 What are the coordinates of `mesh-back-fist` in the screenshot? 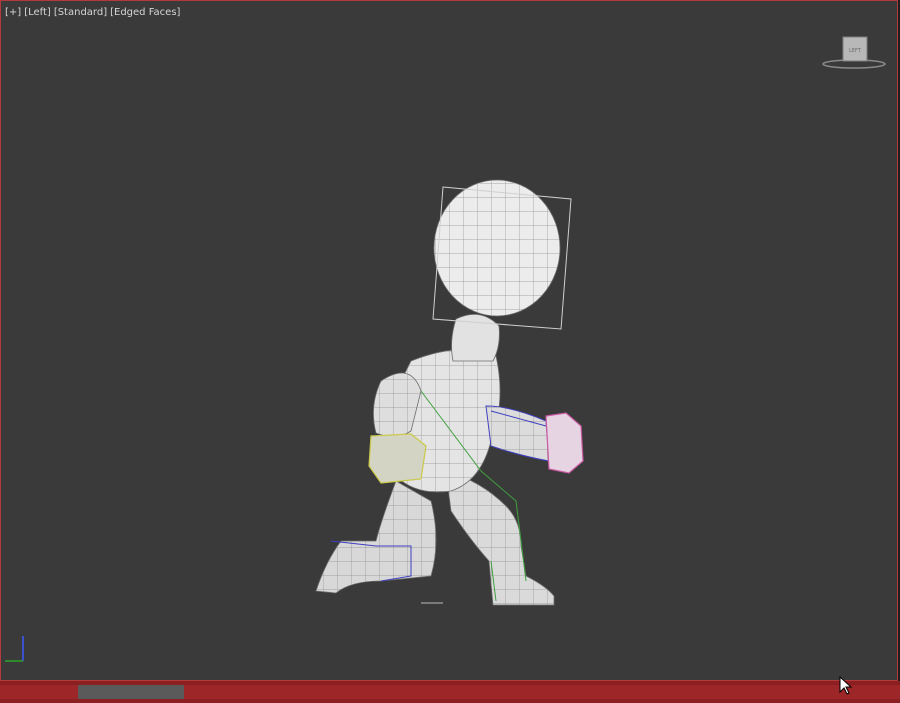 It's located at (397, 458).